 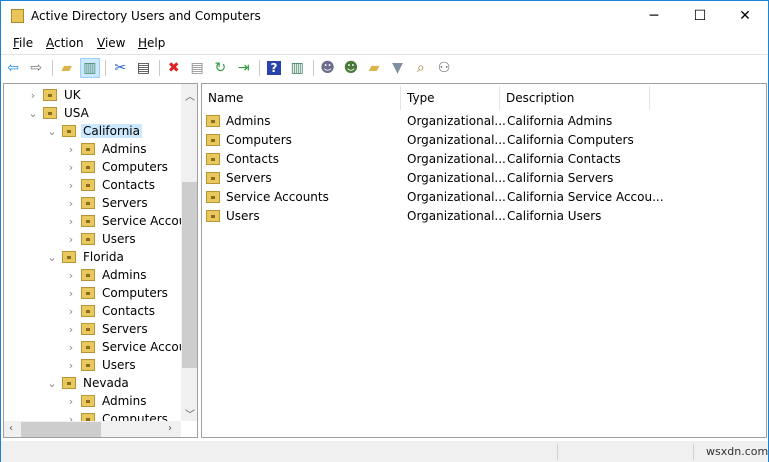 I want to click on find-button: ⌕, so click(x=421, y=68).